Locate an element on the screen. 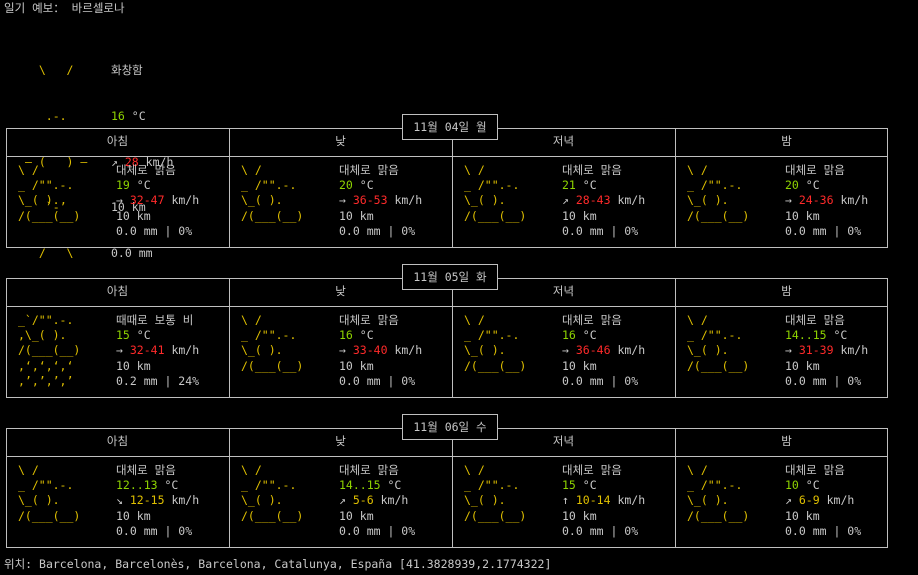 The image size is (918, 575). slot-temp: 15 is located at coordinates (123, 335).